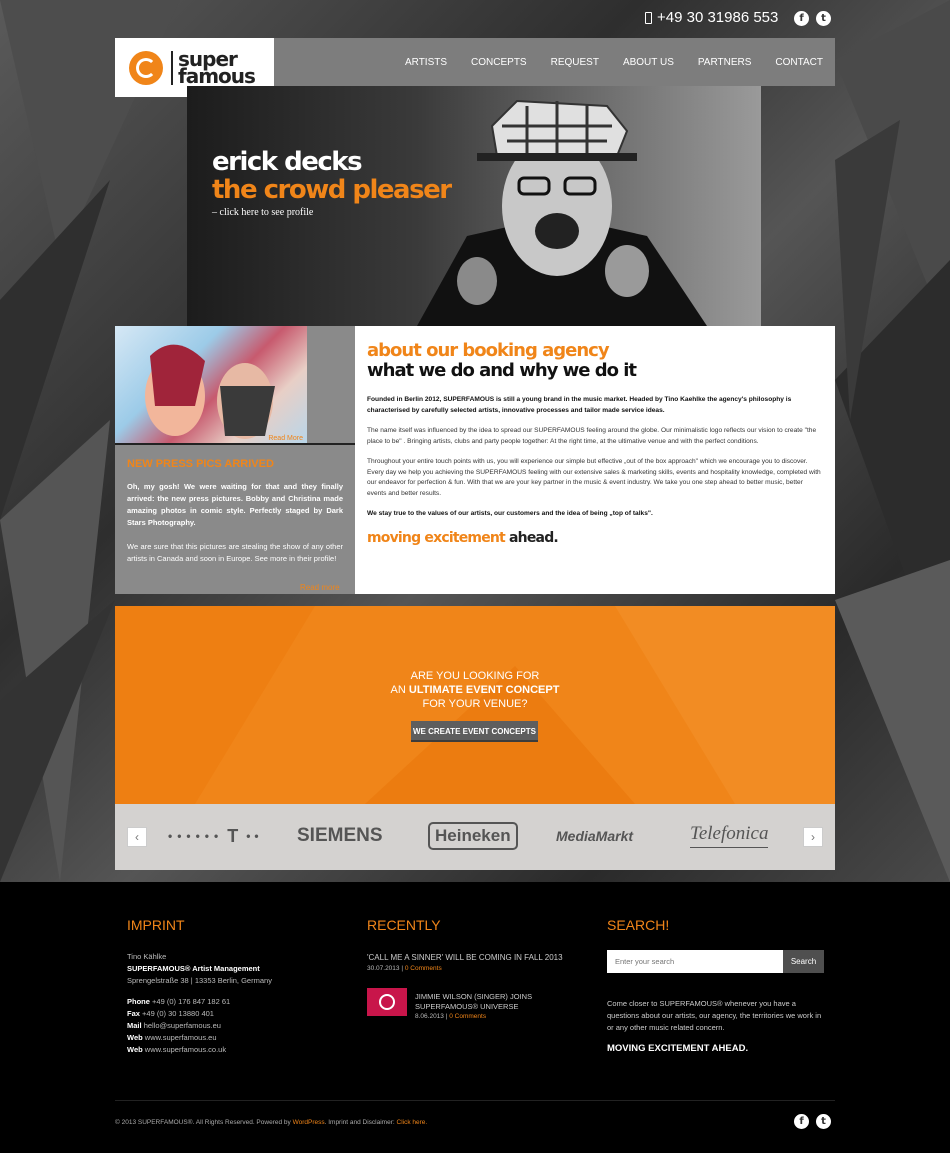 The height and width of the screenshot is (1153, 950). I want to click on phone-text: +49 30 31986 553, so click(718, 17).